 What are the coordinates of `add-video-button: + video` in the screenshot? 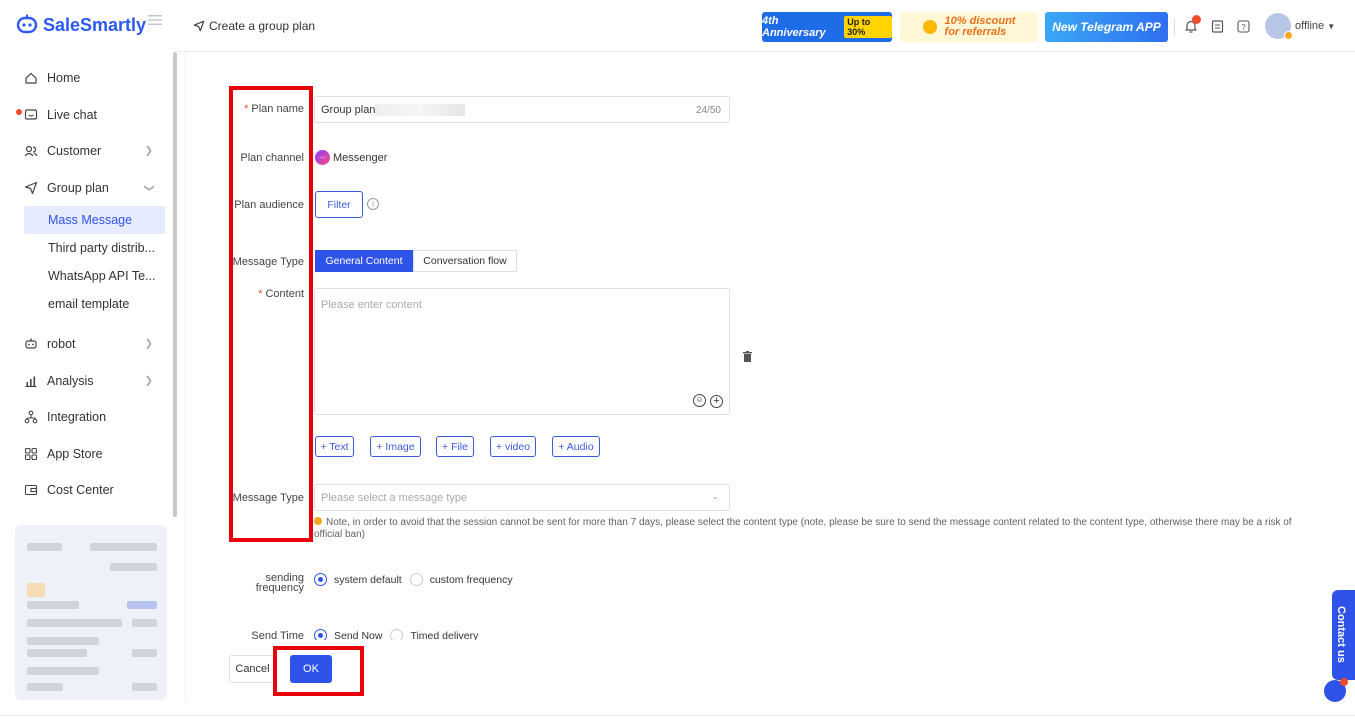 It's located at (513, 446).